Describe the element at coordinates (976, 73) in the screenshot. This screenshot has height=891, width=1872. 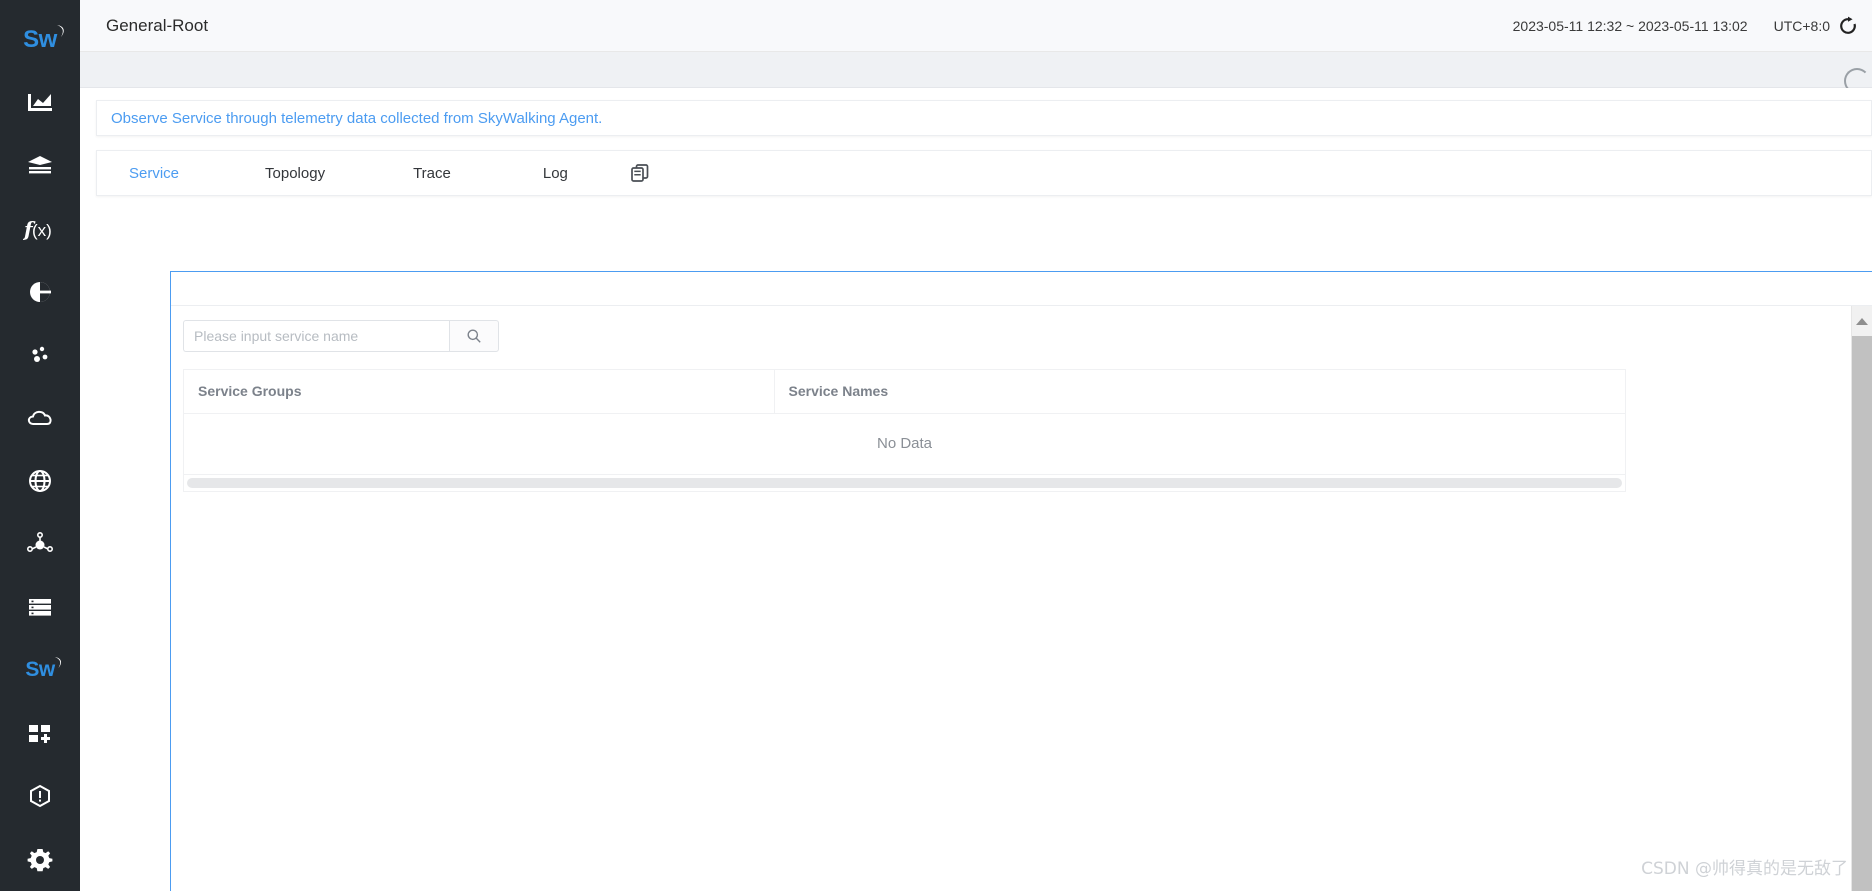
I see `sub-toolbar` at that location.